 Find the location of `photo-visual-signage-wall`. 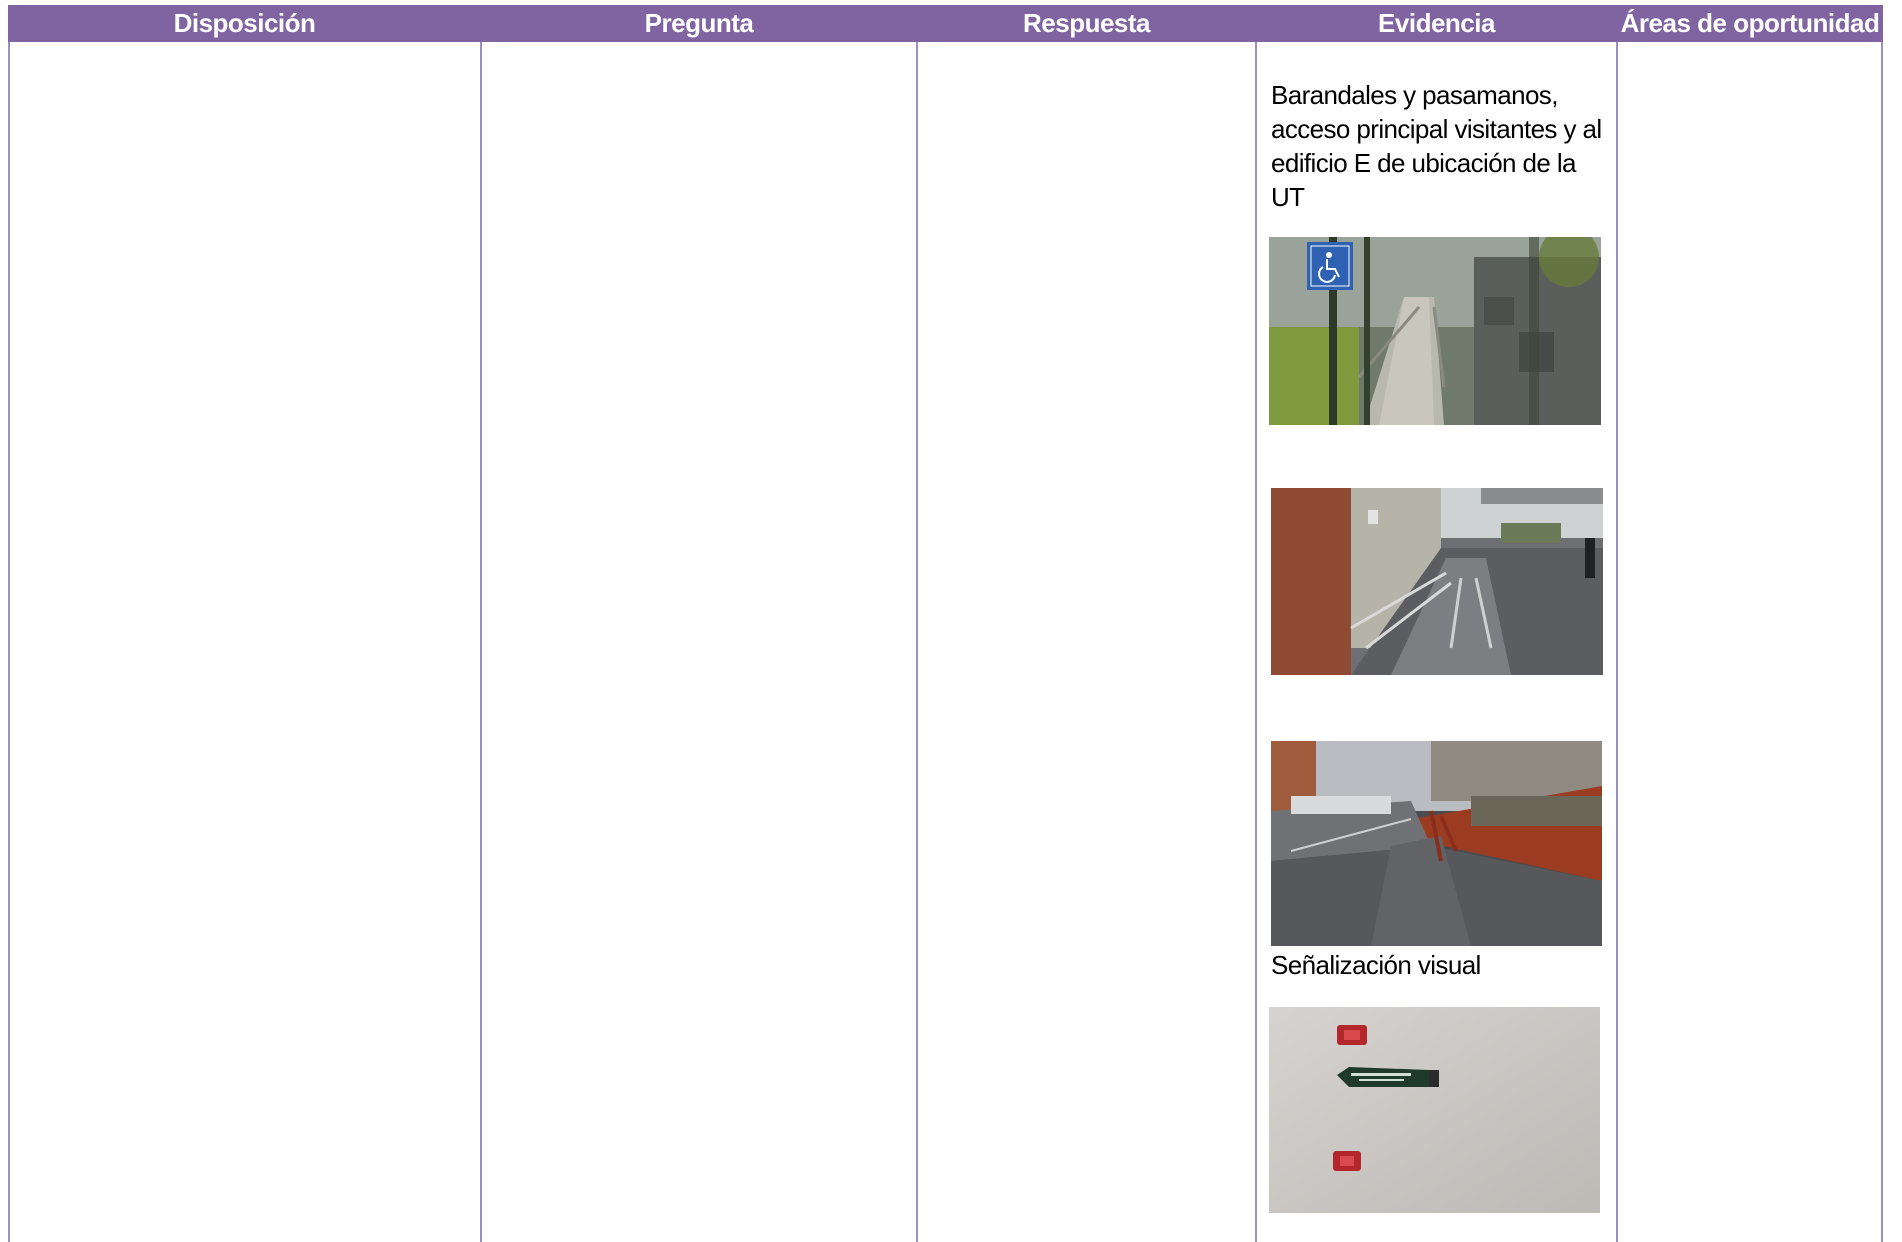

photo-visual-signage-wall is located at coordinates (1434, 1110).